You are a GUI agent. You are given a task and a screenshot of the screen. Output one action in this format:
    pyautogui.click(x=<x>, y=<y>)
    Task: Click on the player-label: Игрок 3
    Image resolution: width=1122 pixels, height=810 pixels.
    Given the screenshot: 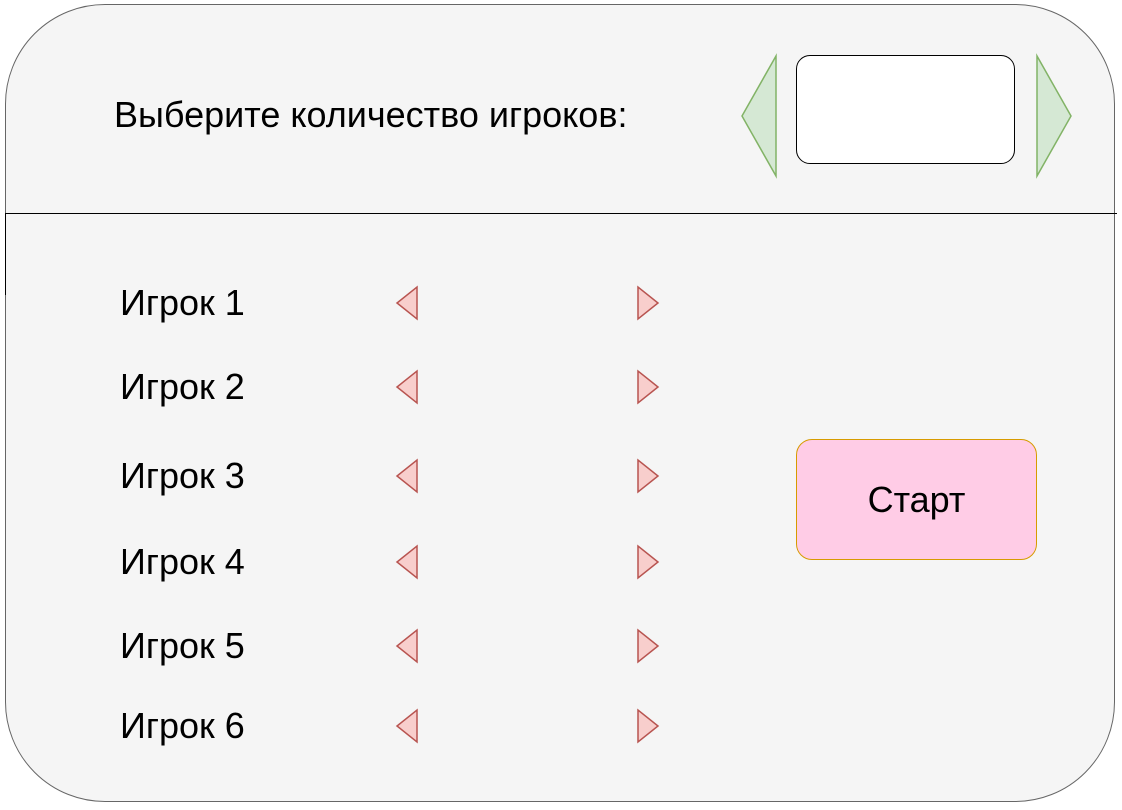 What is the action you would take?
    pyautogui.click(x=182, y=475)
    